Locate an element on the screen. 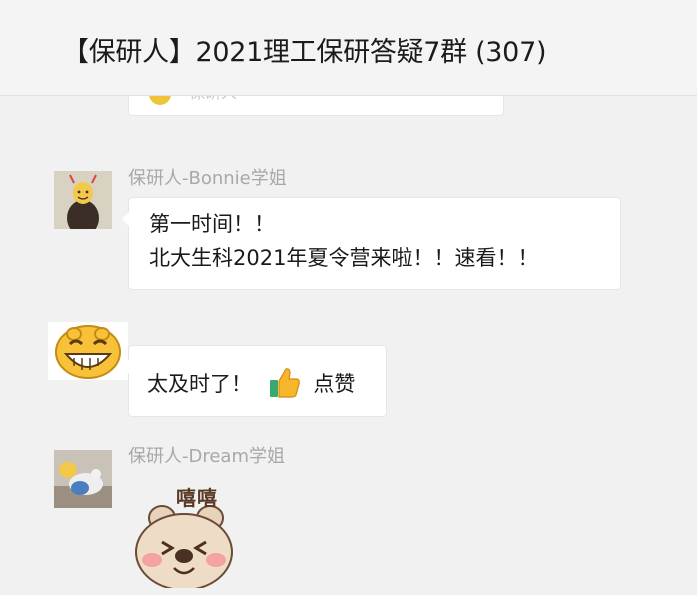 The height and width of the screenshot is (595, 697). message-bubble: 太及时了！ 点赞 is located at coordinates (254, 381).